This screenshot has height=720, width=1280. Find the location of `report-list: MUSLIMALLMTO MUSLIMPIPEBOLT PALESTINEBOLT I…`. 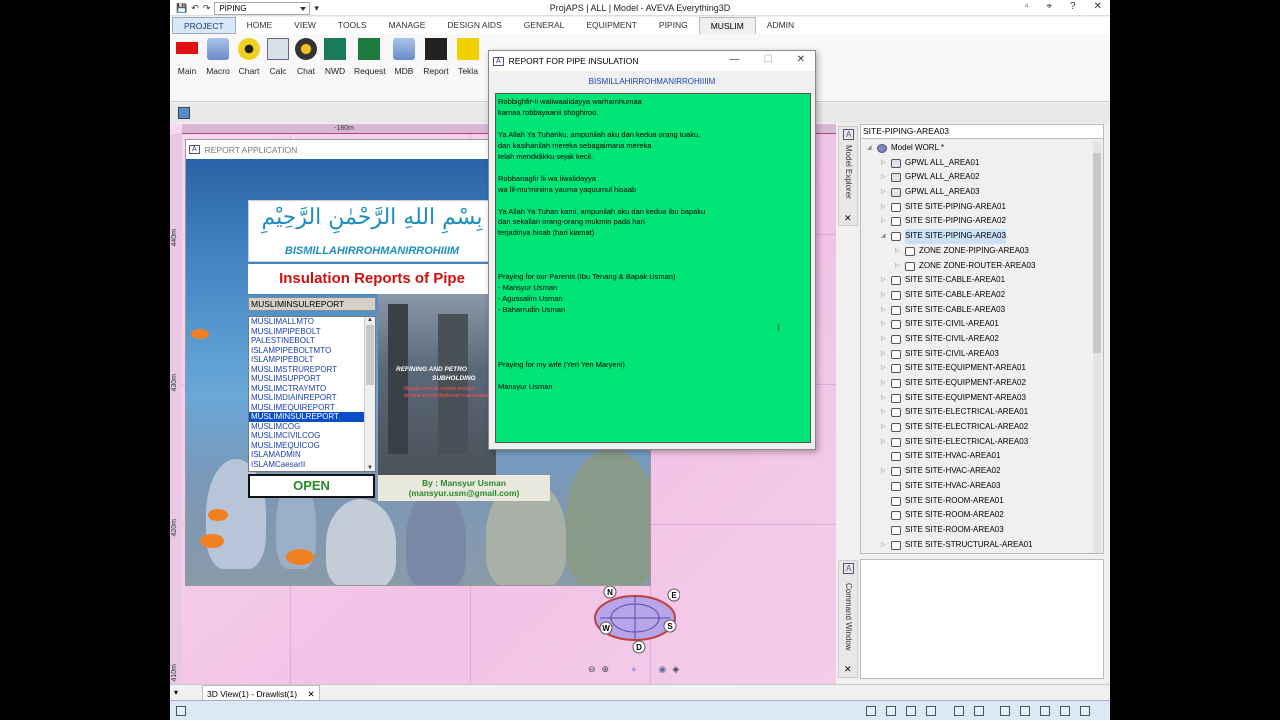

report-list: MUSLIMALLMTO MUSLIMPIPEBOLT PALESTINEBOLT I… is located at coordinates (312, 394).